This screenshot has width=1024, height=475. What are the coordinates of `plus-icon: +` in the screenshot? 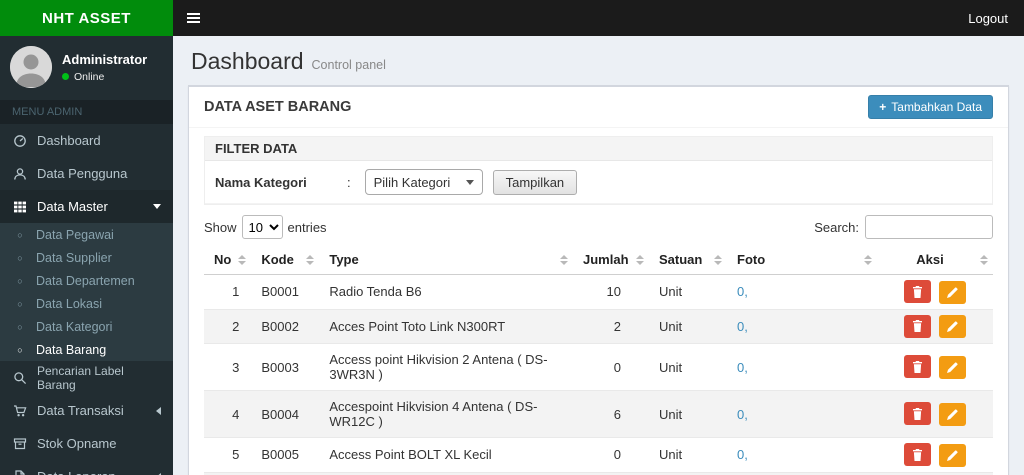 It's located at (883, 107).